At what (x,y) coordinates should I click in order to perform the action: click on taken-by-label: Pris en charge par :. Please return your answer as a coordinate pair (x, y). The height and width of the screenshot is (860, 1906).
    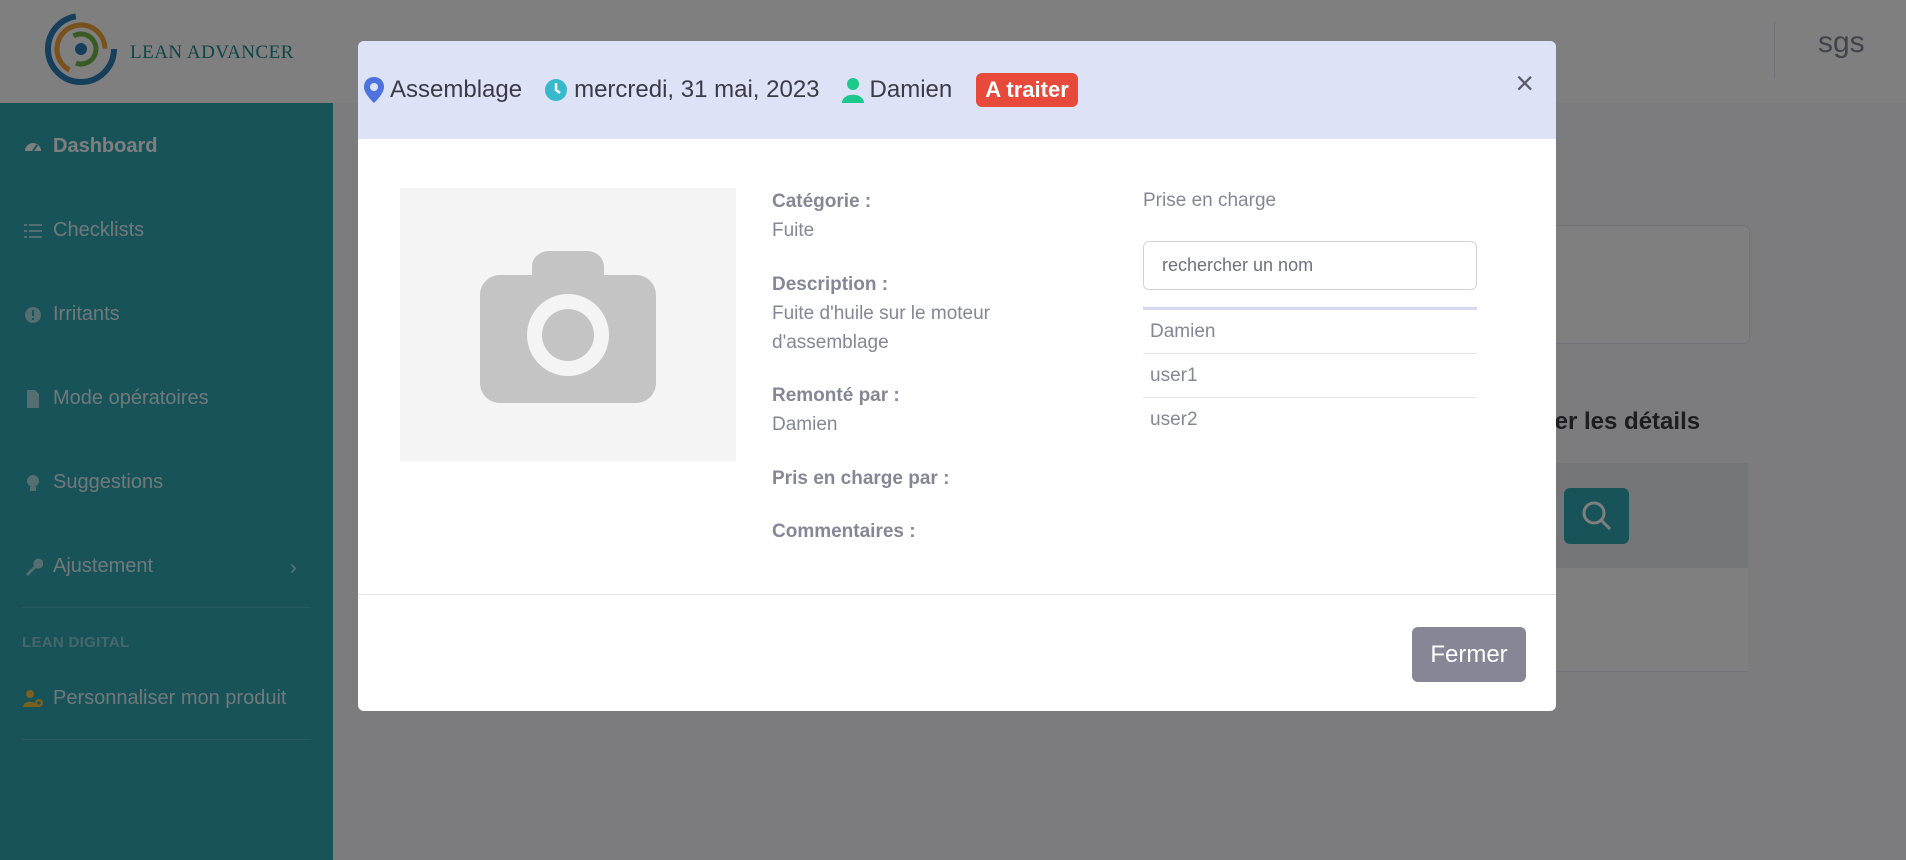
    Looking at the image, I should click on (861, 478).